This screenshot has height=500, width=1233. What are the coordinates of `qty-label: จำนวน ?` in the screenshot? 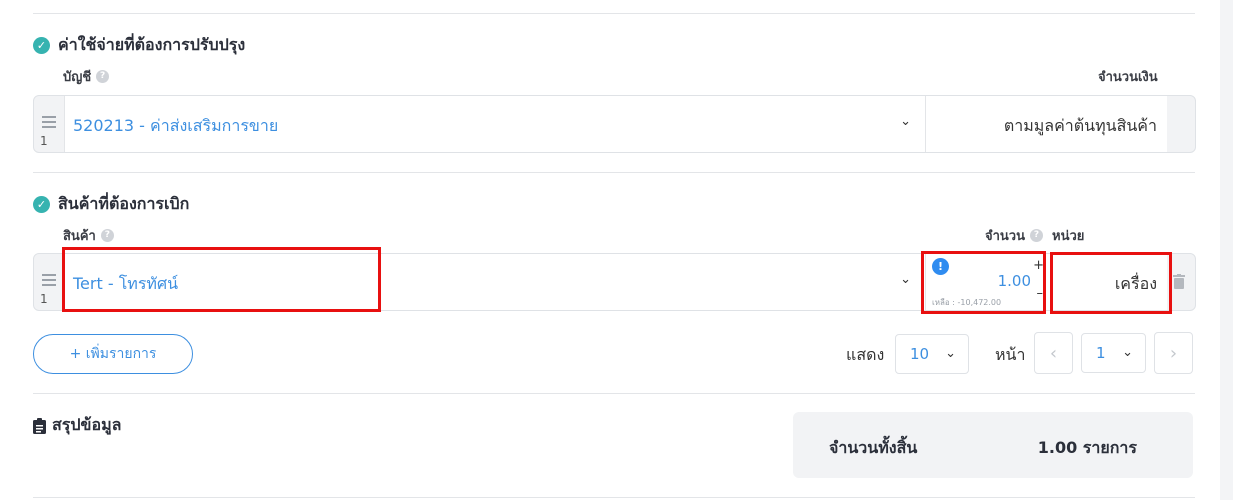 It's located at (1014, 235).